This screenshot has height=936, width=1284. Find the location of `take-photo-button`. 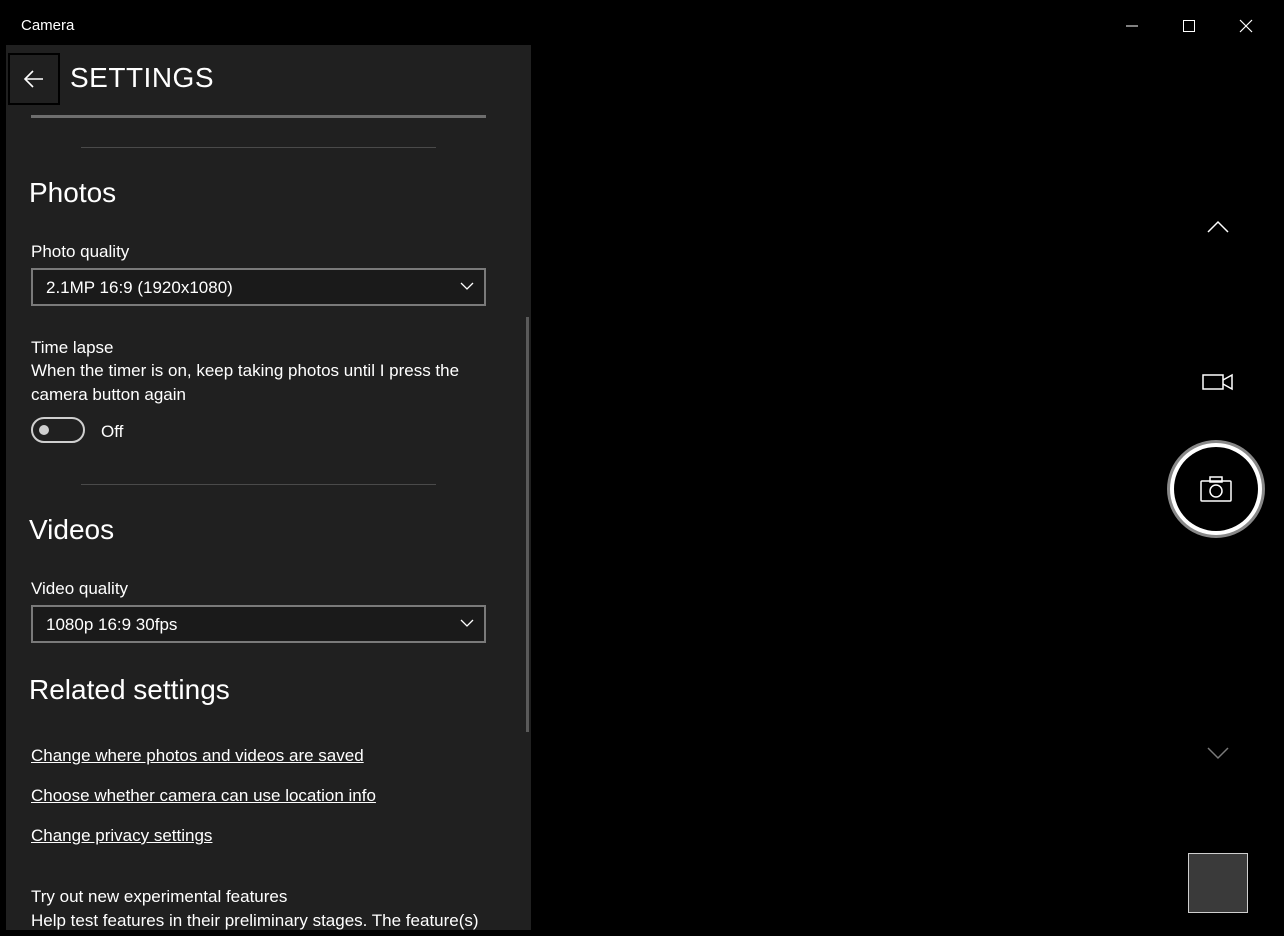

take-photo-button is located at coordinates (1216, 489).